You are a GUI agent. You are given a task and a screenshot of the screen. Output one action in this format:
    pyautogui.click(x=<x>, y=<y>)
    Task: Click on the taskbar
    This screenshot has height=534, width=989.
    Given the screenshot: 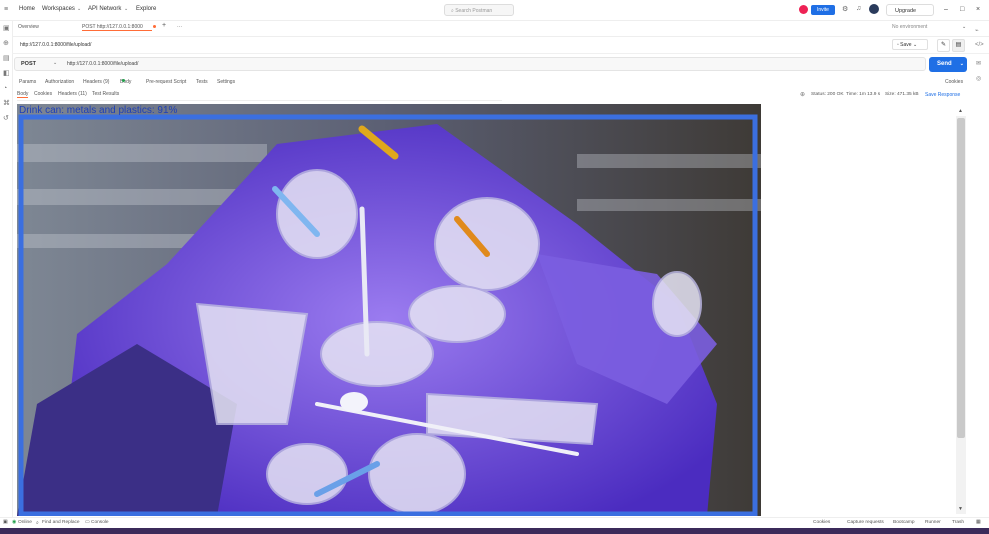 What is the action you would take?
    pyautogui.click(x=494, y=531)
    